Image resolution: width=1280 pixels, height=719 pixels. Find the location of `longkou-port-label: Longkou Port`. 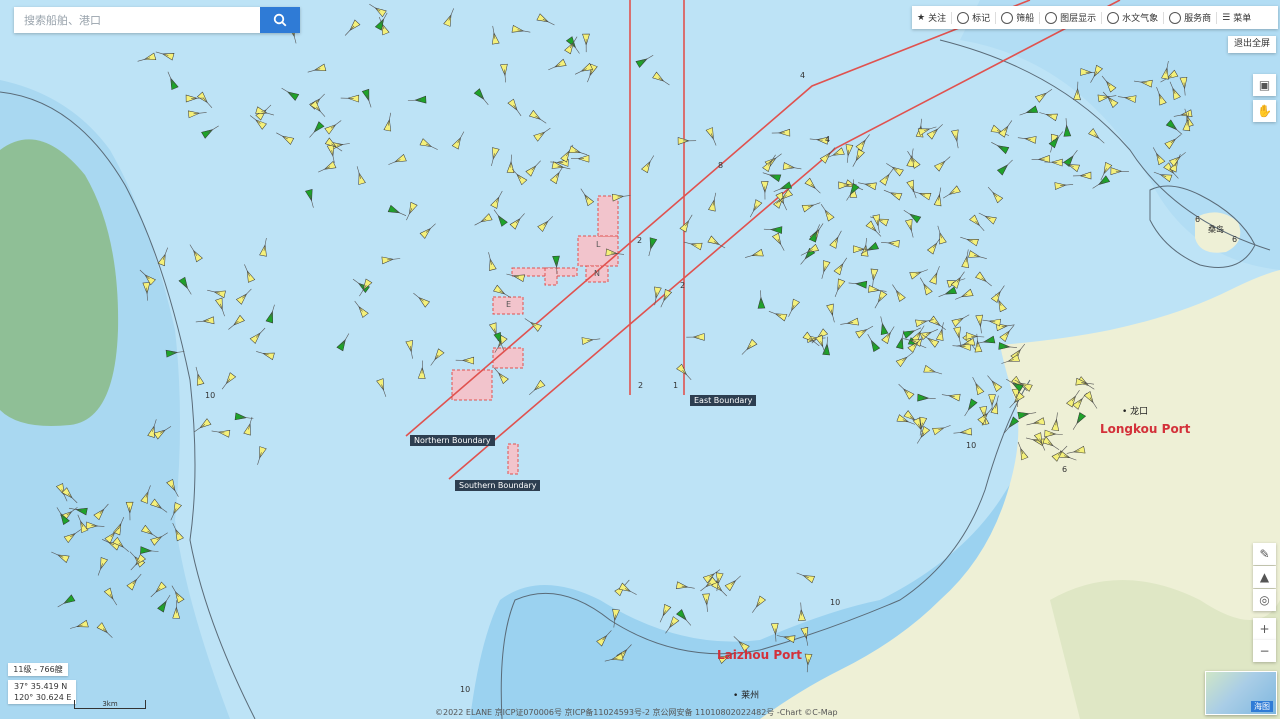

longkou-port-label: Longkou Port is located at coordinates (1145, 429).